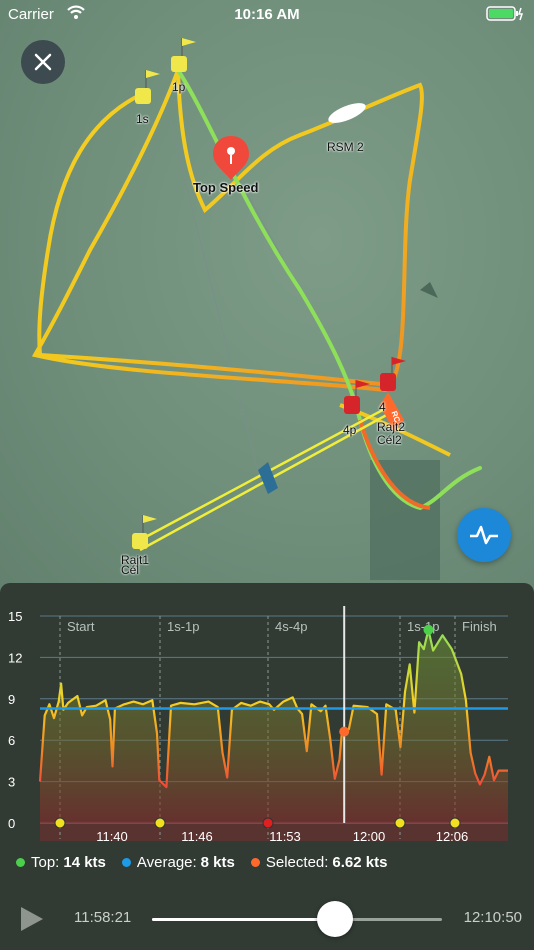  I want to click on playback-thumb, so click(334, 919).